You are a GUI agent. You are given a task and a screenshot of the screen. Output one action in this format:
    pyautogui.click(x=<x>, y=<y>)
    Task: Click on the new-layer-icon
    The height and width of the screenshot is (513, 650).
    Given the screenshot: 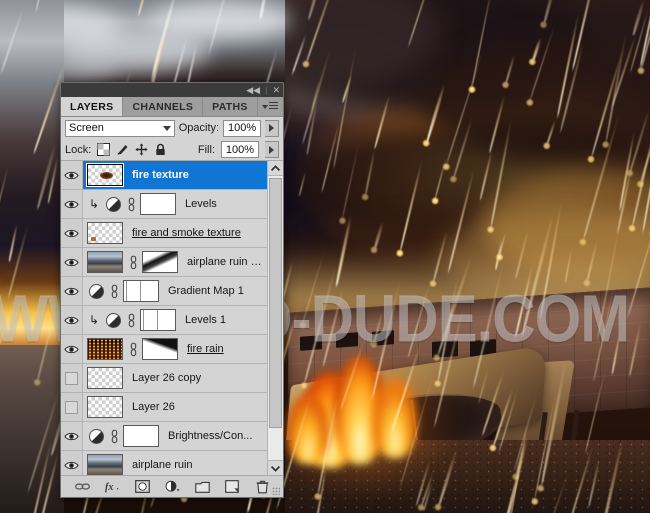 What is the action you would take?
    pyautogui.click(x=232, y=486)
    